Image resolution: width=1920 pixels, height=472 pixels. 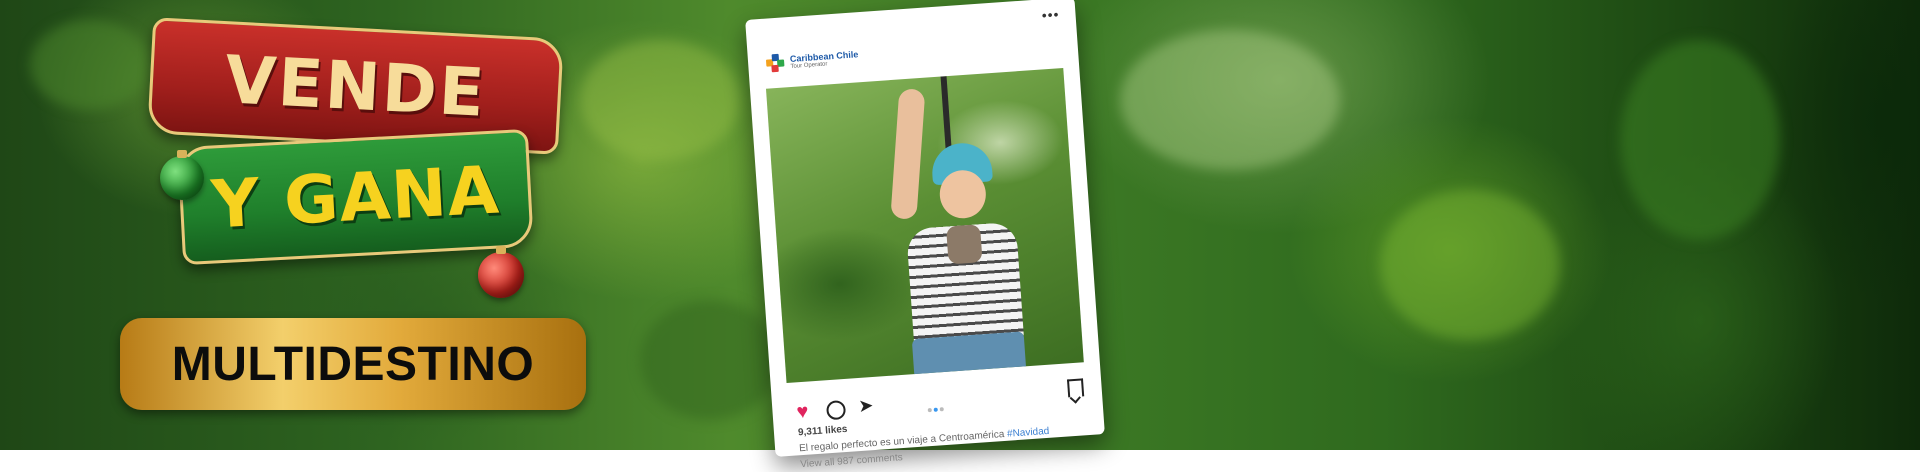 I want to click on red-ornament-icon, so click(x=501, y=272).